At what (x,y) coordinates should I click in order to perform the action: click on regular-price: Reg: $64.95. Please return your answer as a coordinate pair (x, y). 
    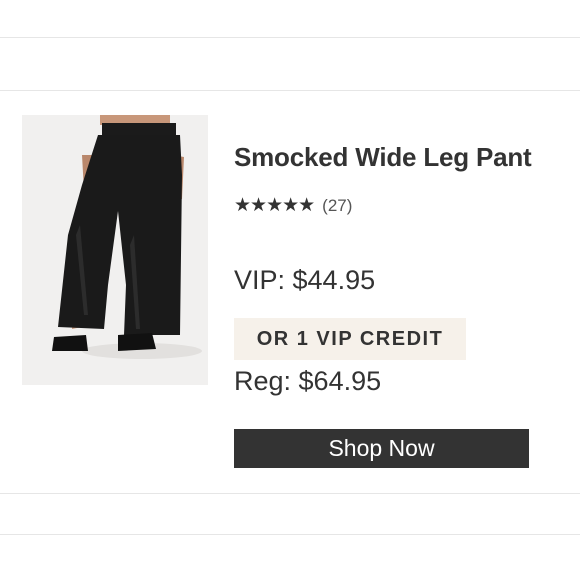
    Looking at the image, I should click on (308, 381).